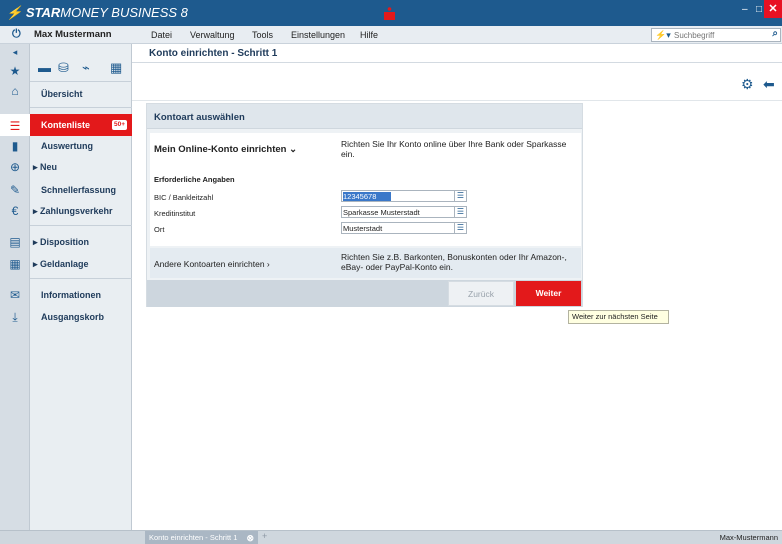 Image resolution: width=782 pixels, height=544 pixels. Describe the element at coordinates (81, 190) in the screenshot. I see `nav-item-schnellerfassung: Schnellerfassung` at that location.